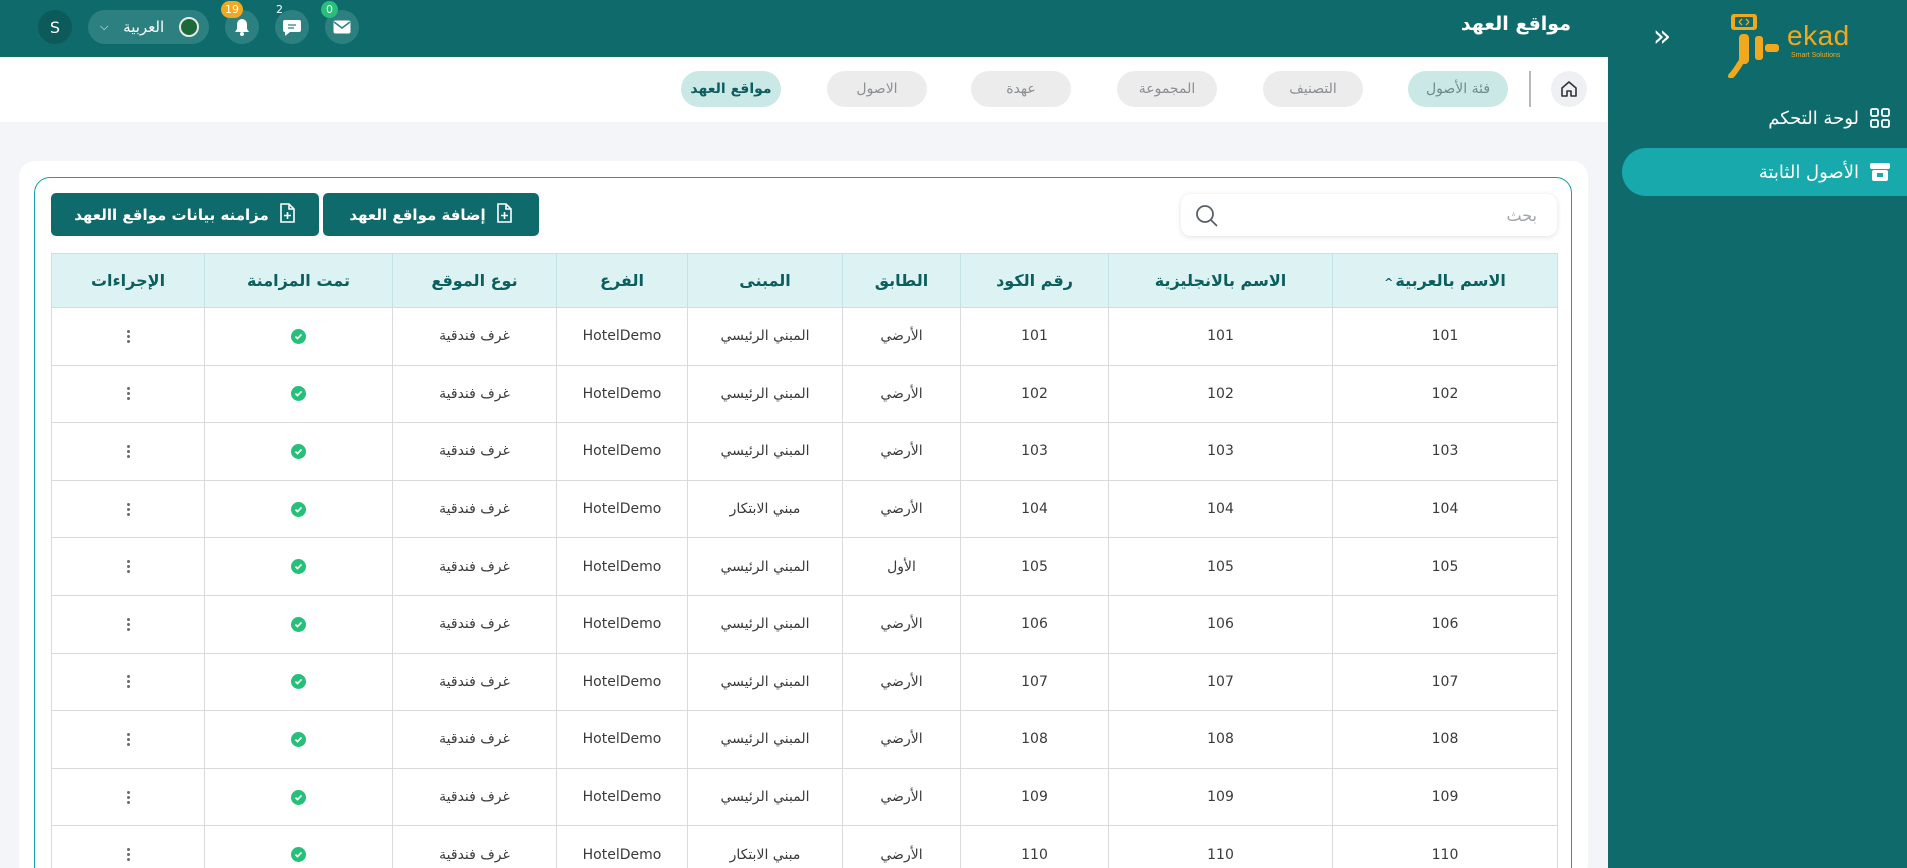 The width and height of the screenshot is (1907, 868). I want to click on add-custody-location-button: إضافة مواقع العهد, so click(431, 214).